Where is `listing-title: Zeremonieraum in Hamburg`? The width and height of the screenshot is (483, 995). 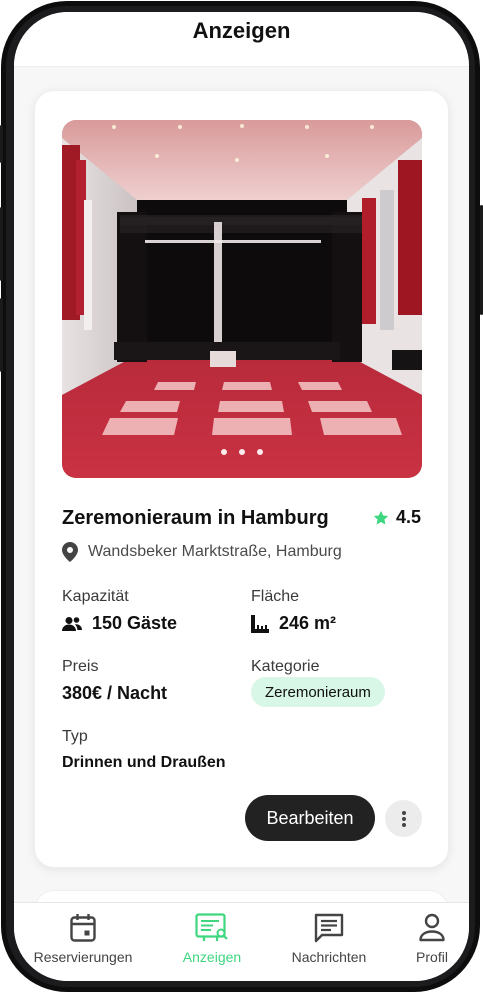
listing-title: Zeremonieraum in Hamburg is located at coordinates (195, 518).